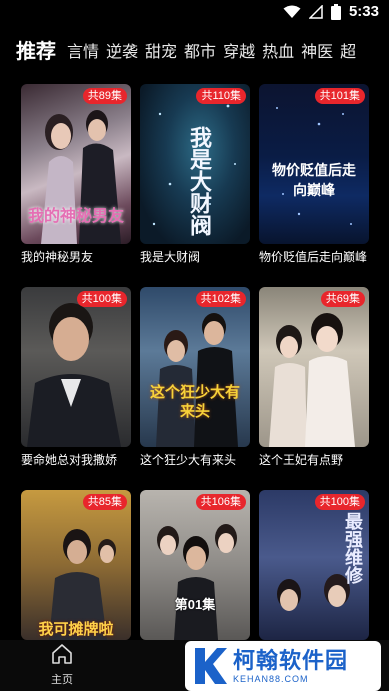 The height and width of the screenshot is (691, 389). Describe the element at coordinates (353, 548) in the screenshot. I see `poster-title: 最强维修` at that location.